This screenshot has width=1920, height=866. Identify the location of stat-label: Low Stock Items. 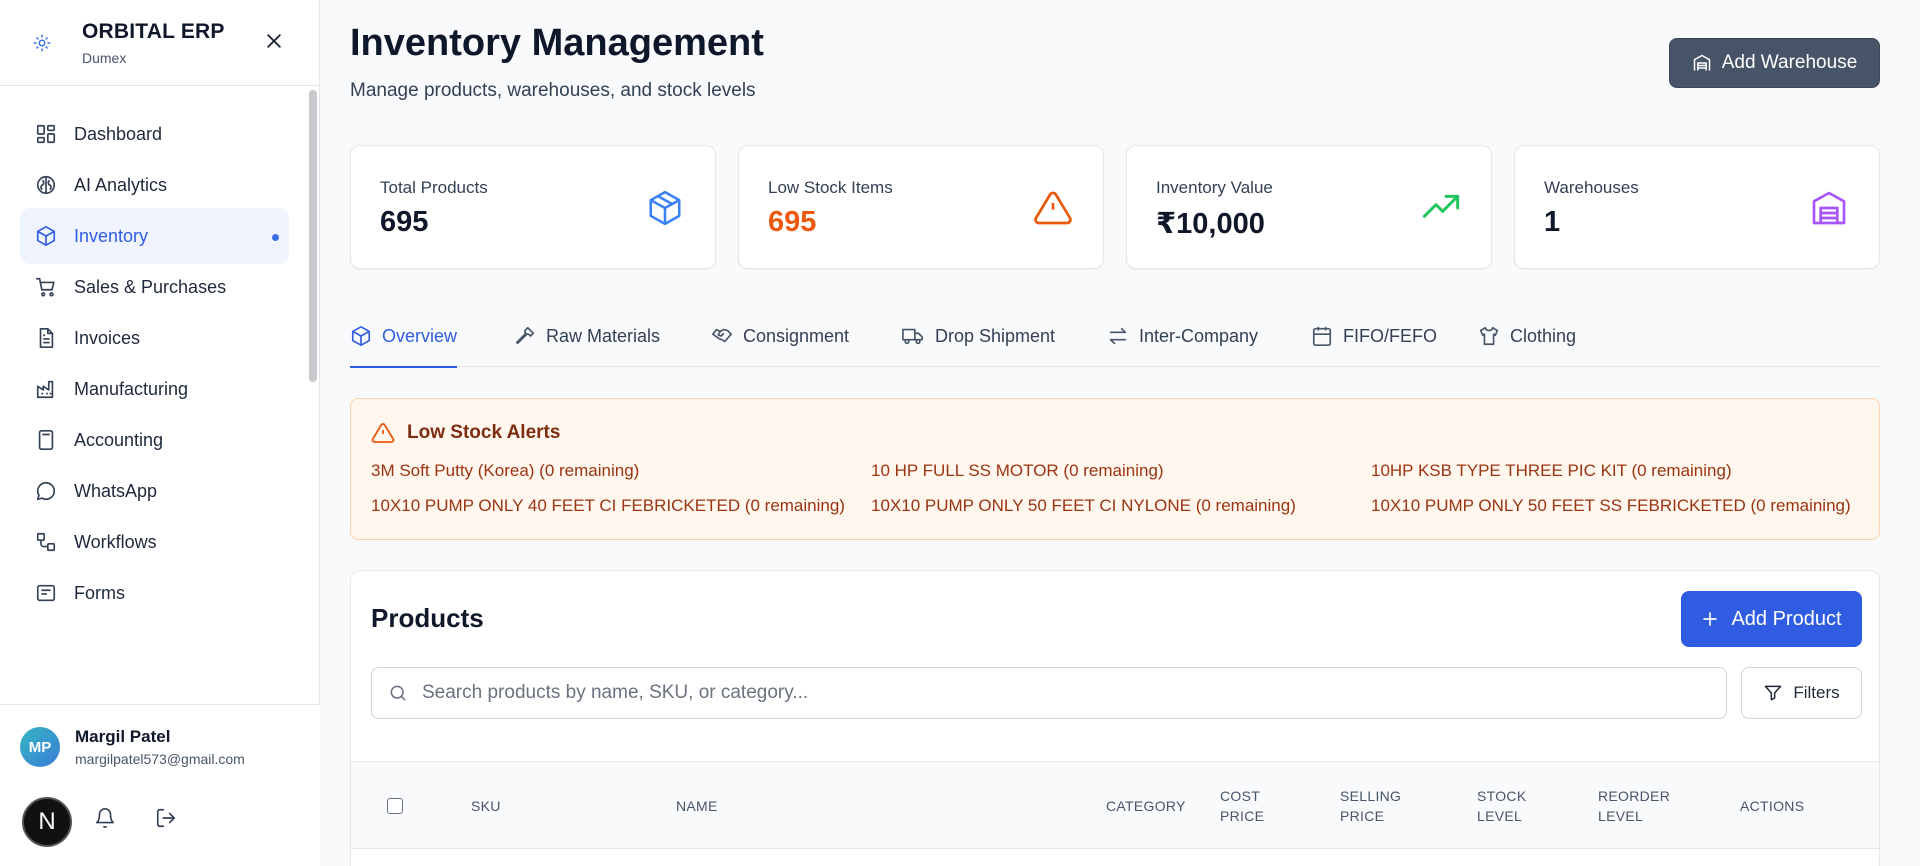
(830, 187).